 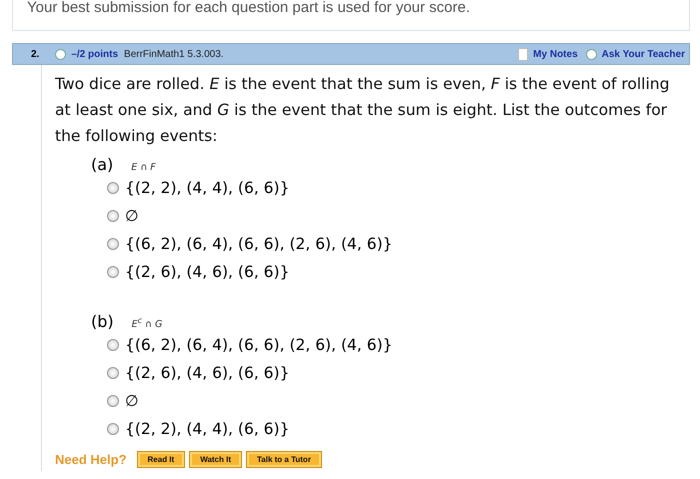 I want to click on set-expression: E ∩ F, so click(x=143, y=167).